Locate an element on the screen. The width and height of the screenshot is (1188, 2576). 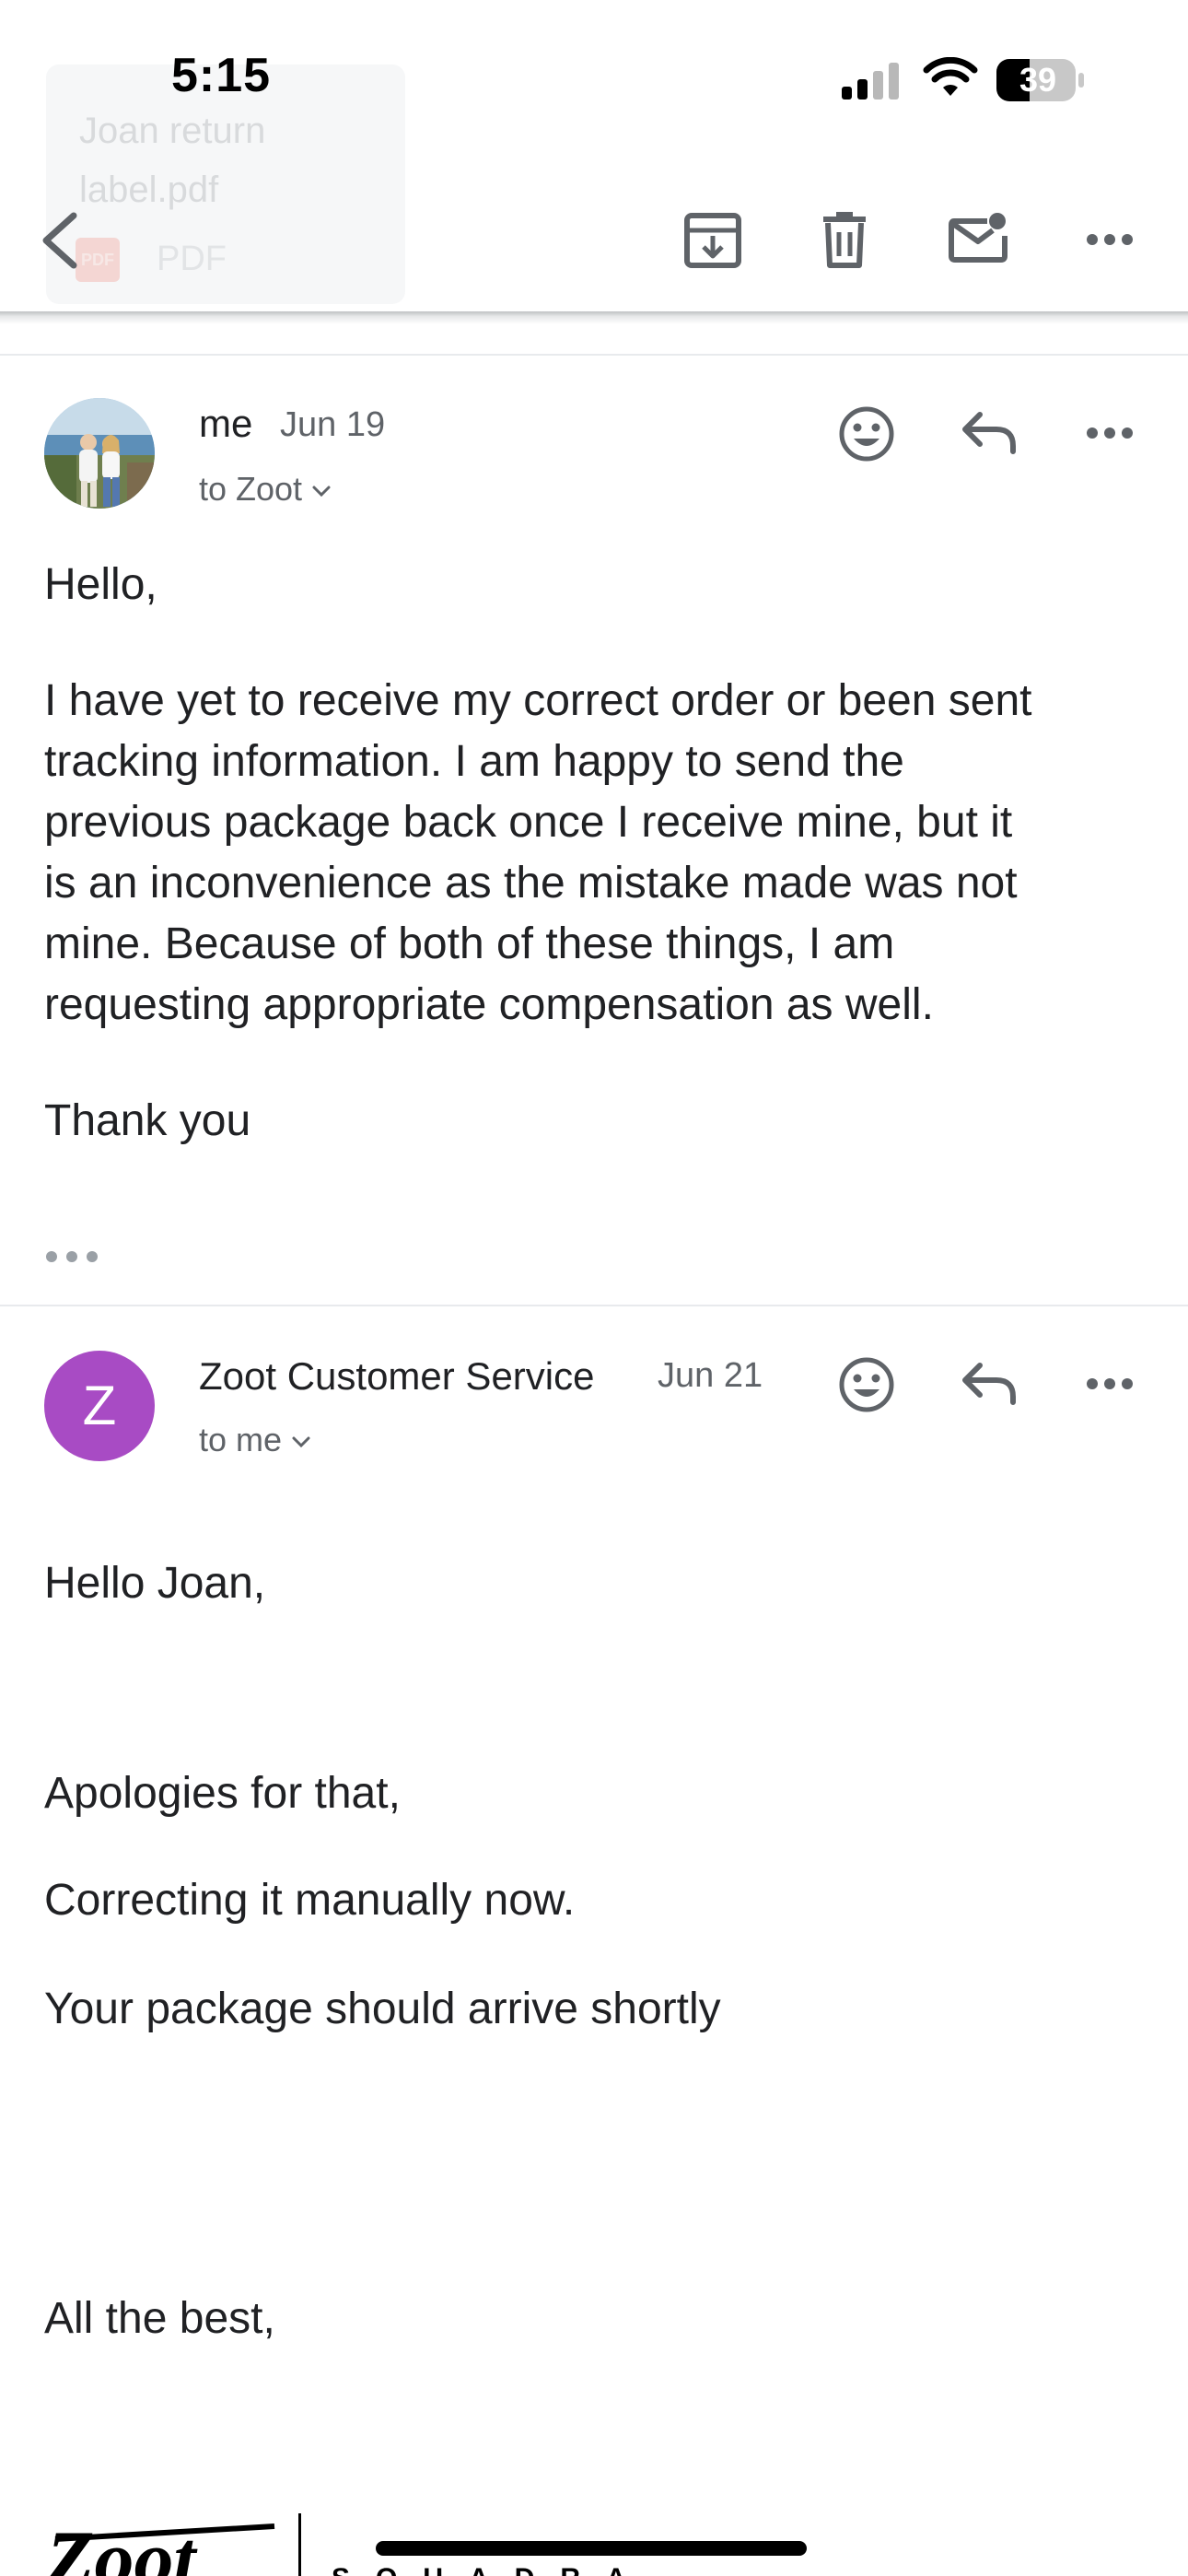
body-line: Hello Joan, is located at coordinates (155, 1583).